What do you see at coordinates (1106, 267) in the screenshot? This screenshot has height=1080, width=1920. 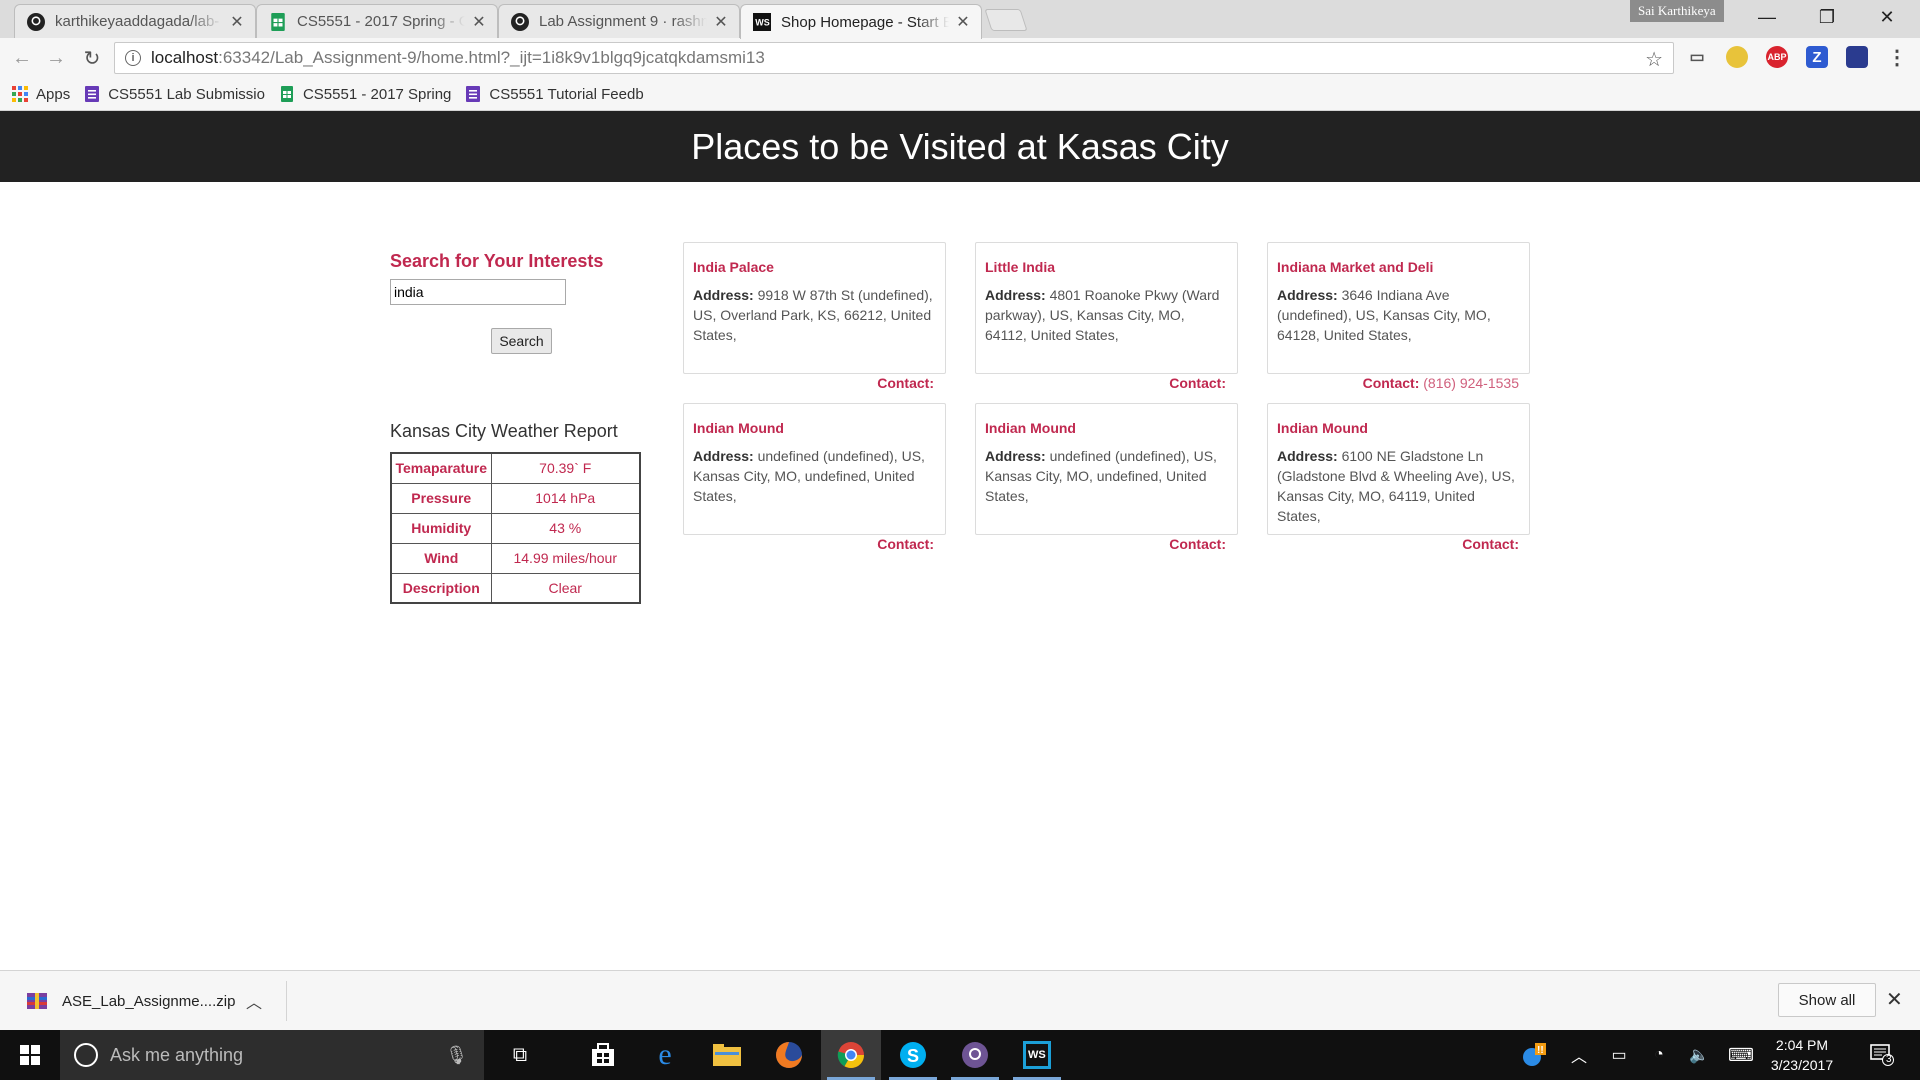 I see `place-name: Little India` at bounding box center [1106, 267].